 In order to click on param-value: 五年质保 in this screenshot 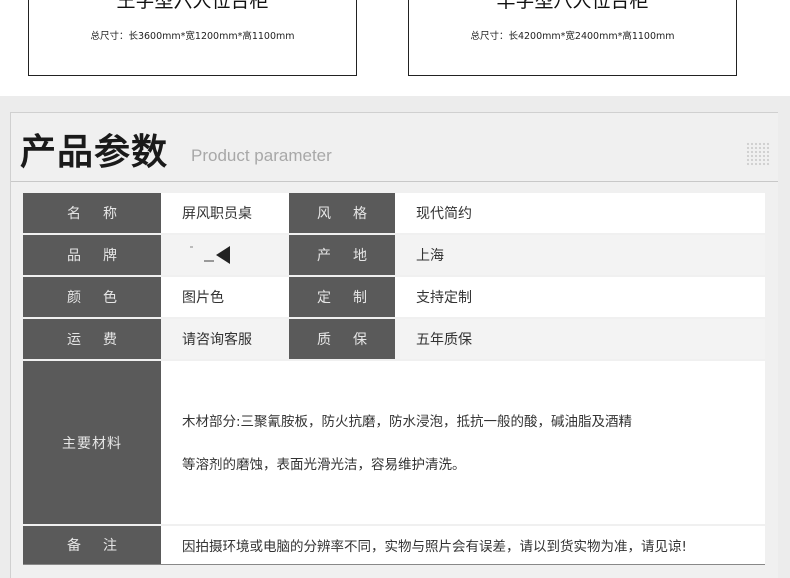, I will do `click(580, 339)`.